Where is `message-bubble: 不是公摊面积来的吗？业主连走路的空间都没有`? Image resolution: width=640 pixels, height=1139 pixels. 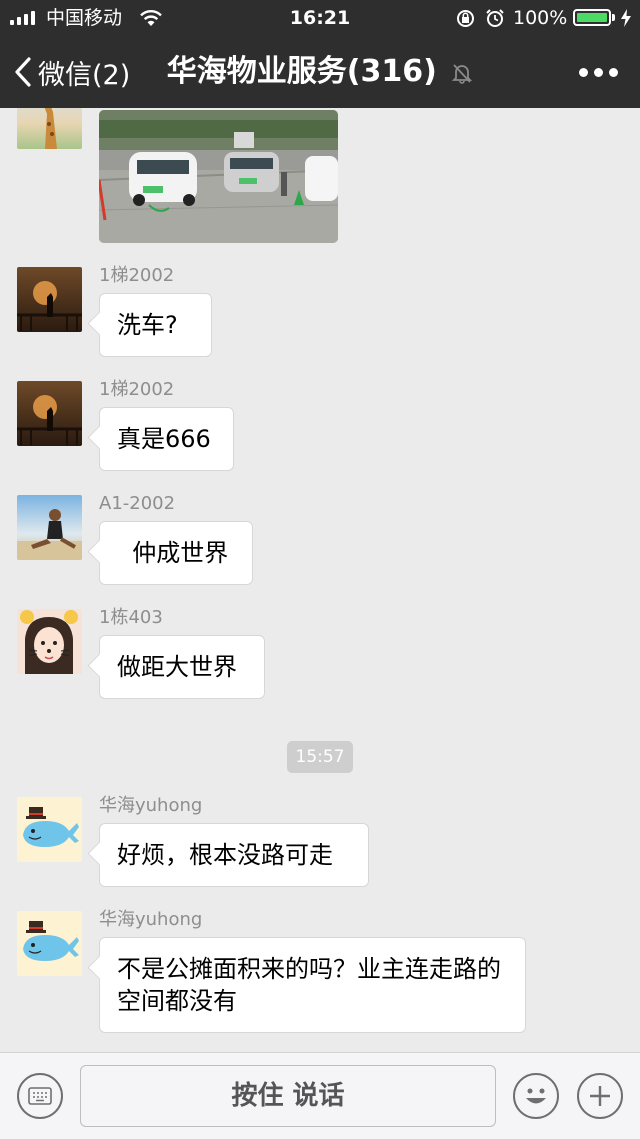 message-bubble: 不是公摊面积来的吗？业主连走路的空间都没有 is located at coordinates (312, 985).